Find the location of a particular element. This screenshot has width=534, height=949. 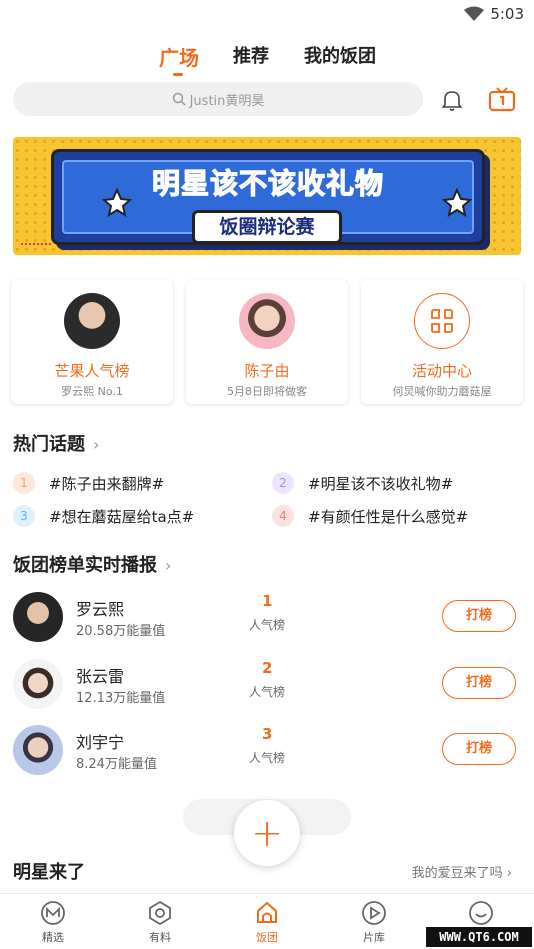

ranking-row: 罗云熙 20.58万能量值 1 人气榜 打榜 is located at coordinates (267, 617).